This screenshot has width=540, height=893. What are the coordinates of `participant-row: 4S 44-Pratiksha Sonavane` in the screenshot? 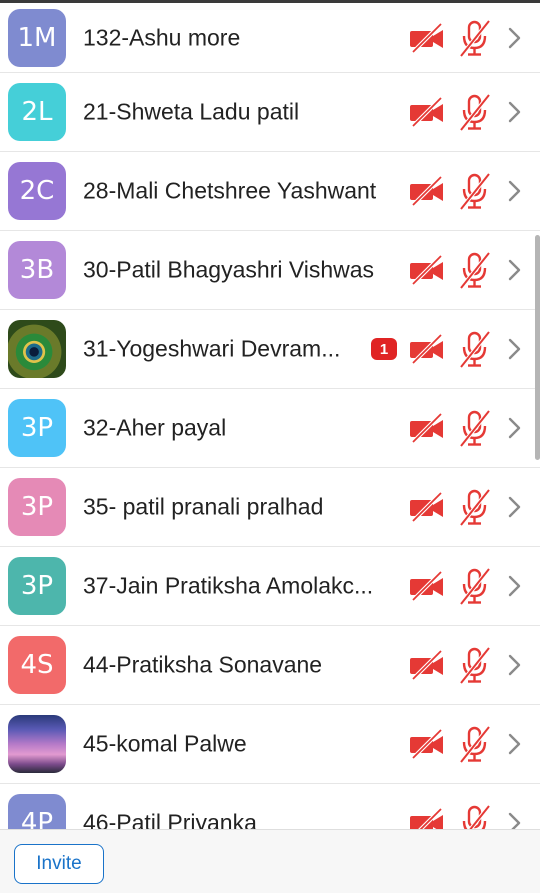 It's located at (270, 665).